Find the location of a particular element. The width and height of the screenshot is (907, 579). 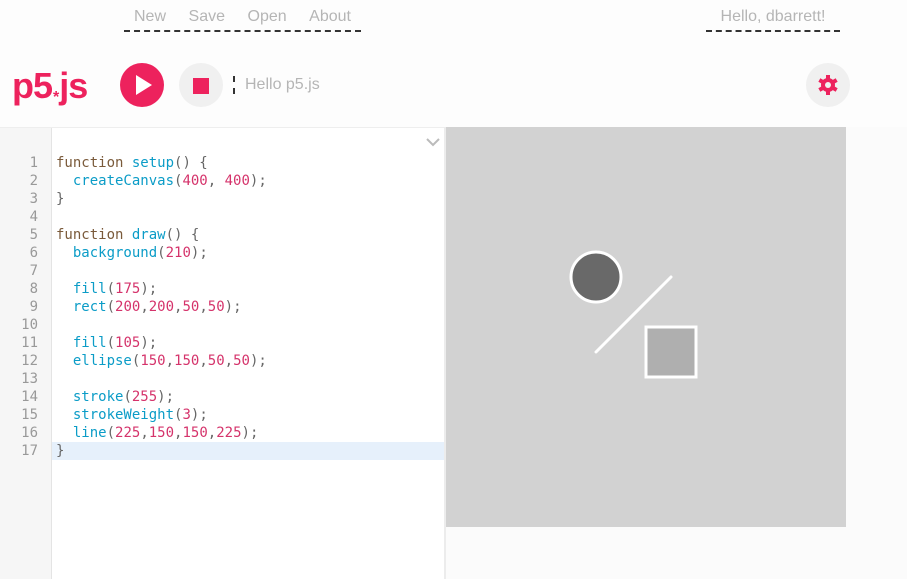

logo-star: * is located at coordinates (56, 97).